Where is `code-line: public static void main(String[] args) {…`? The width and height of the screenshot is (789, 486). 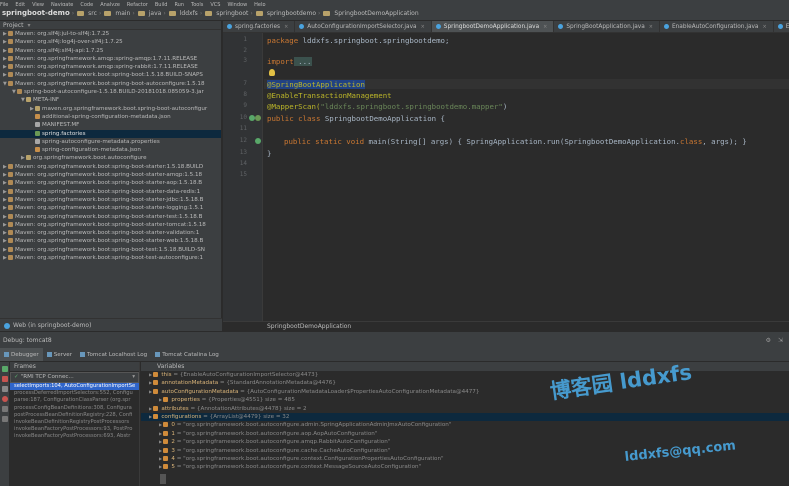 code-line: public static void main(String[] args) {… is located at coordinates (515, 141).